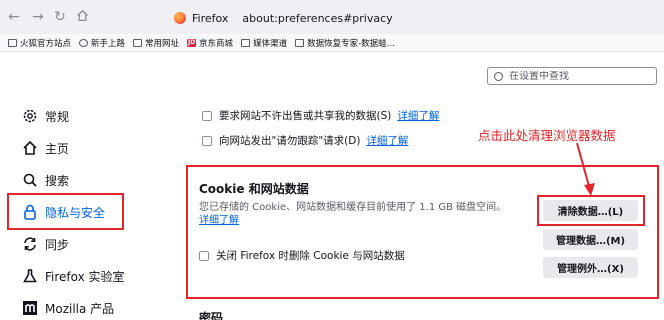  What do you see at coordinates (590, 210) in the screenshot?
I see `clear-data-button: 清除数据…(L)` at bounding box center [590, 210].